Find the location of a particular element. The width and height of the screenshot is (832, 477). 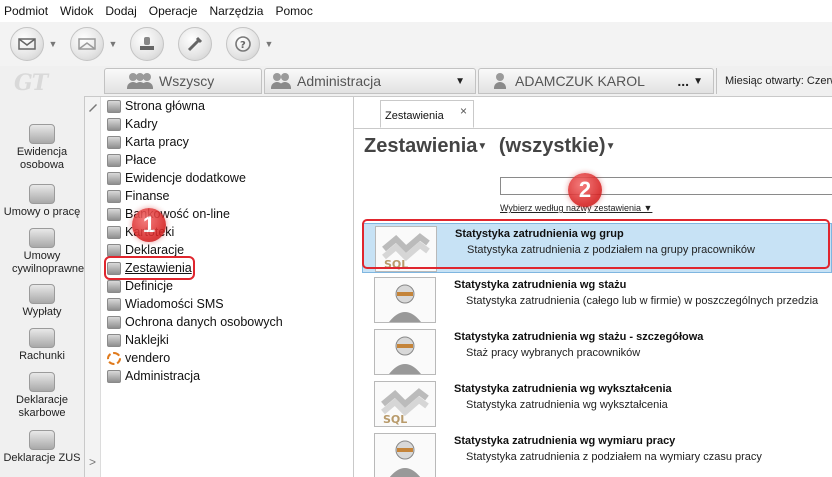

rail-label: Umowy cywilnoprawne is located at coordinates (48, 262).